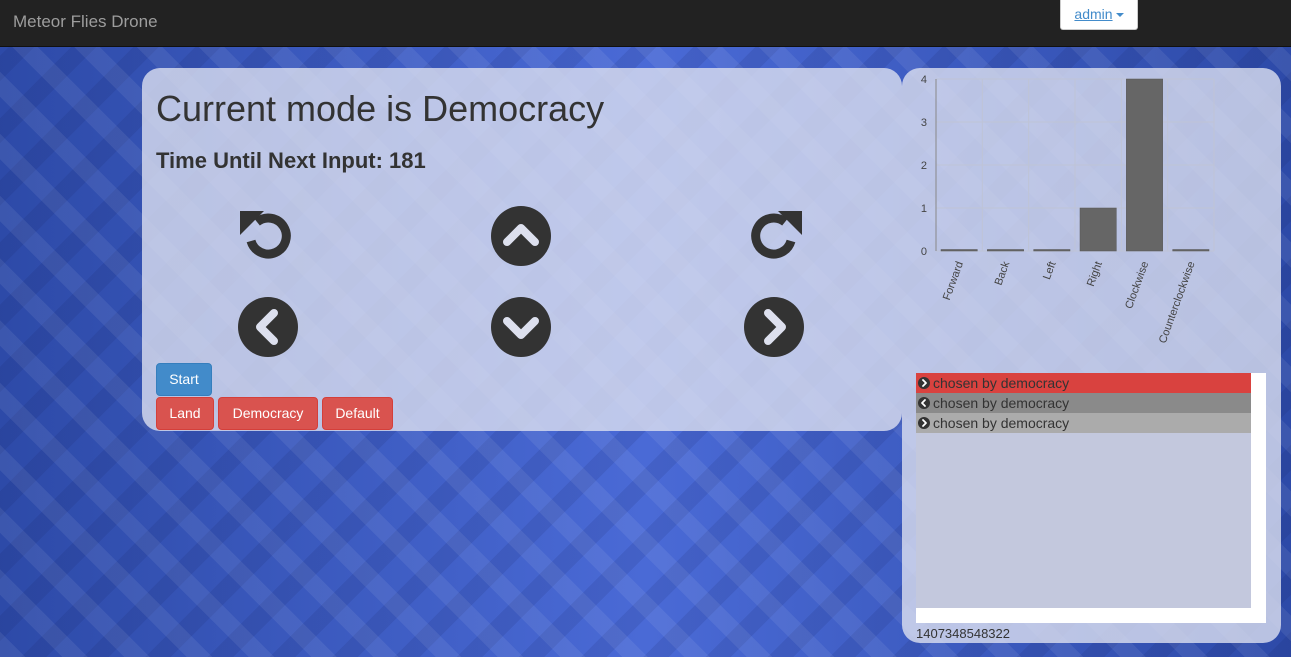 This screenshot has width=1291, height=657. What do you see at coordinates (924, 80) in the screenshot?
I see `y-tick-label: 4` at bounding box center [924, 80].